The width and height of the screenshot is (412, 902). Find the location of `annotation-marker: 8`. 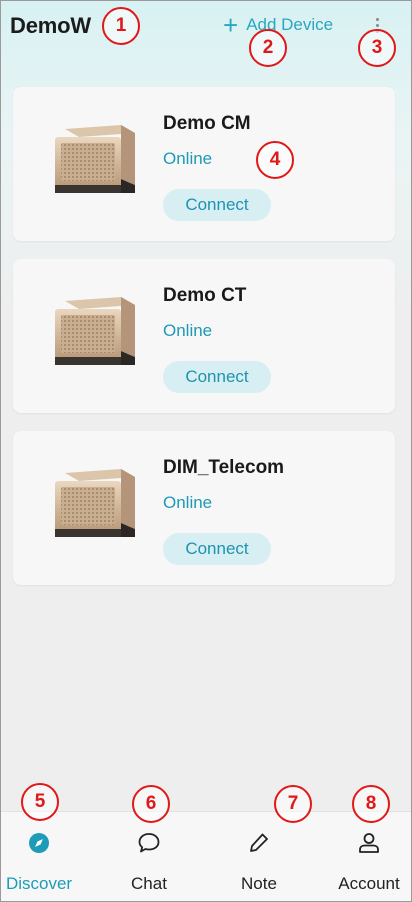

annotation-marker: 8 is located at coordinates (371, 804).